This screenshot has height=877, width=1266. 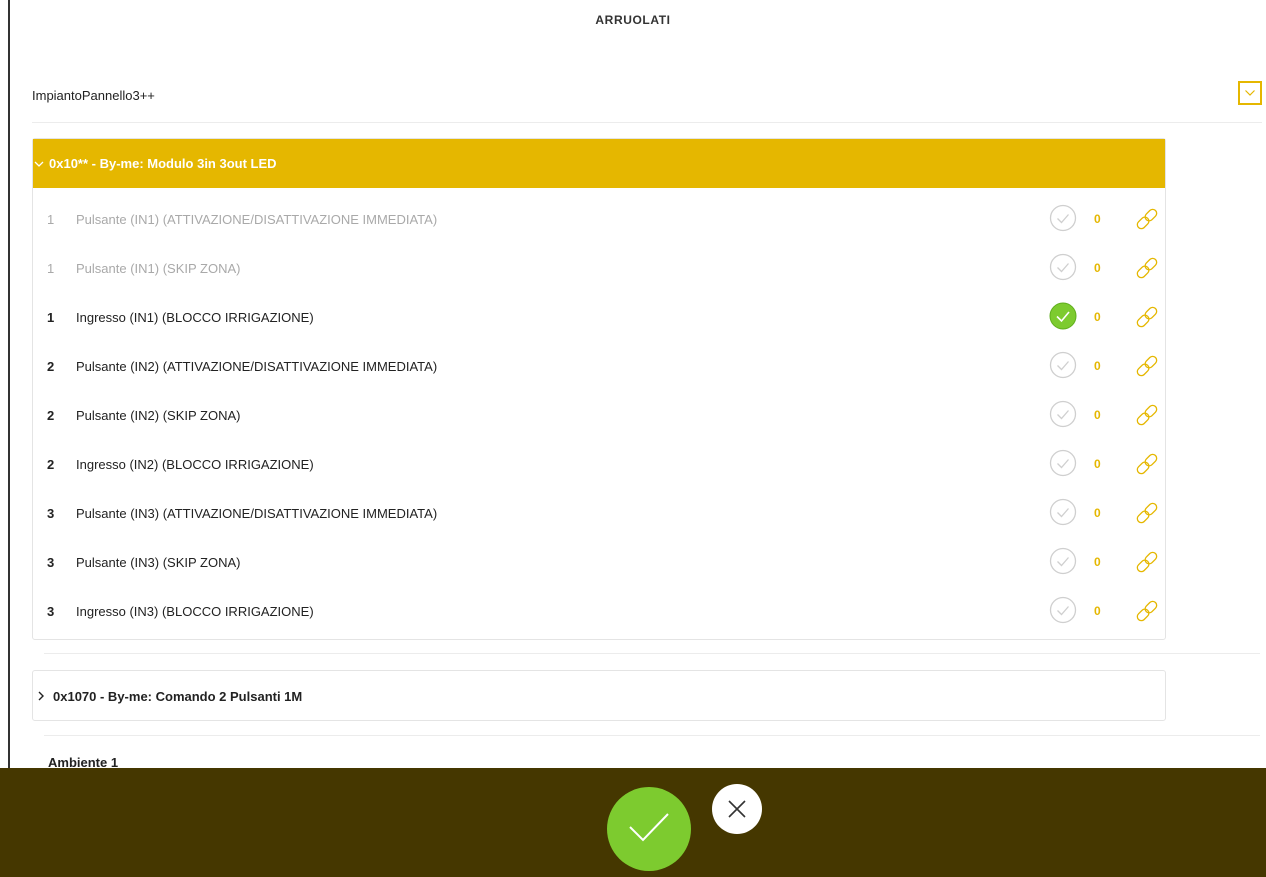 I want to click on device-title: 0x1070 - By-me: Comando 2 Pulsanti 1M, so click(x=178, y=696).